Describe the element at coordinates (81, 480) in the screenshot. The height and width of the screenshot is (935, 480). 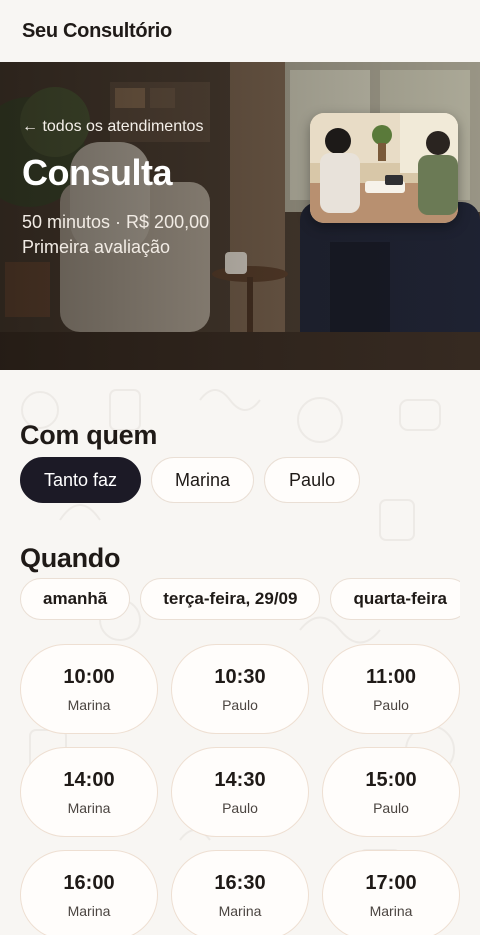
I see `professional-option-any: Tanto faz` at that location.